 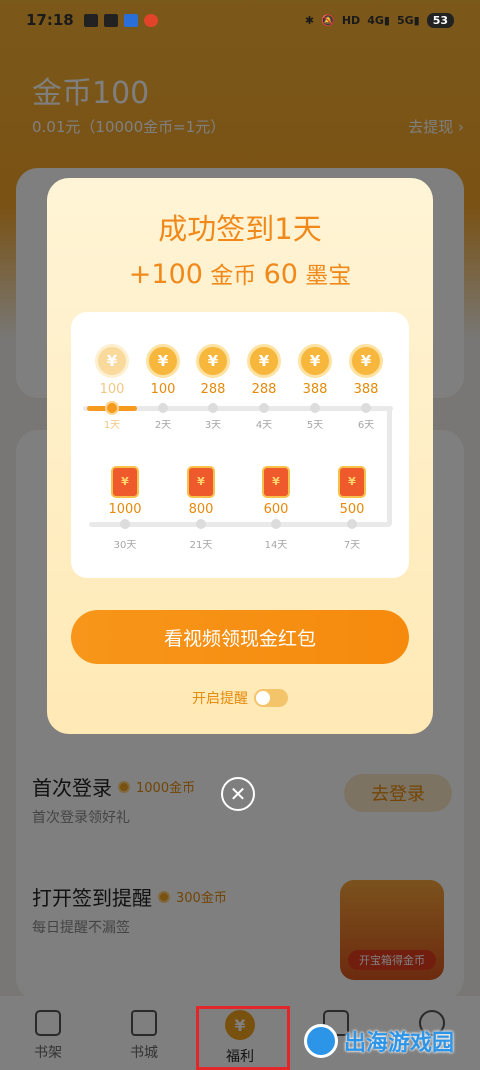 What do you see at coordinates (276, 545) in the screenshot?
I see `day-label: 14天` at bounding box center [276, 545].